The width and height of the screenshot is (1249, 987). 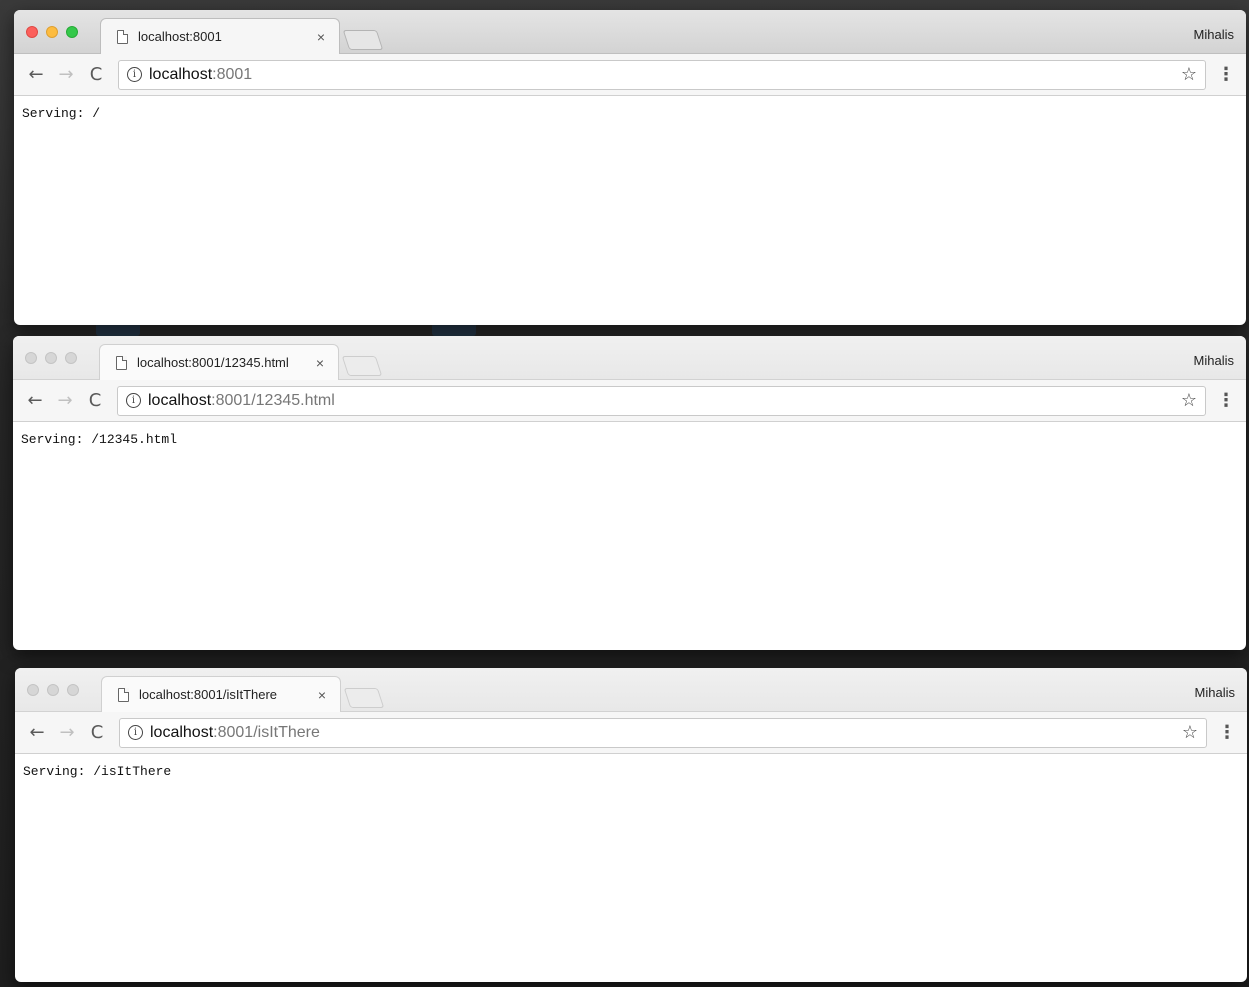 What do you see at coordinates (631, 690) in the screenshot?
I see `title-bar: localhost:8001/isItThere × Mihalis` at bounding box center [631, 690].